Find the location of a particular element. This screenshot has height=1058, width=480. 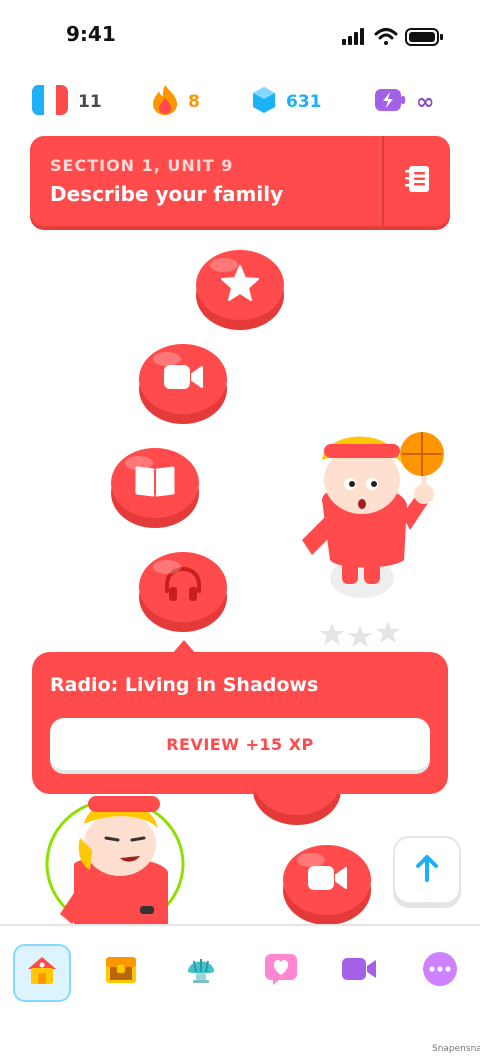

unit-banner: SECTION 1, UNIT 9 Describe your family is located at coordinates (240, 181).